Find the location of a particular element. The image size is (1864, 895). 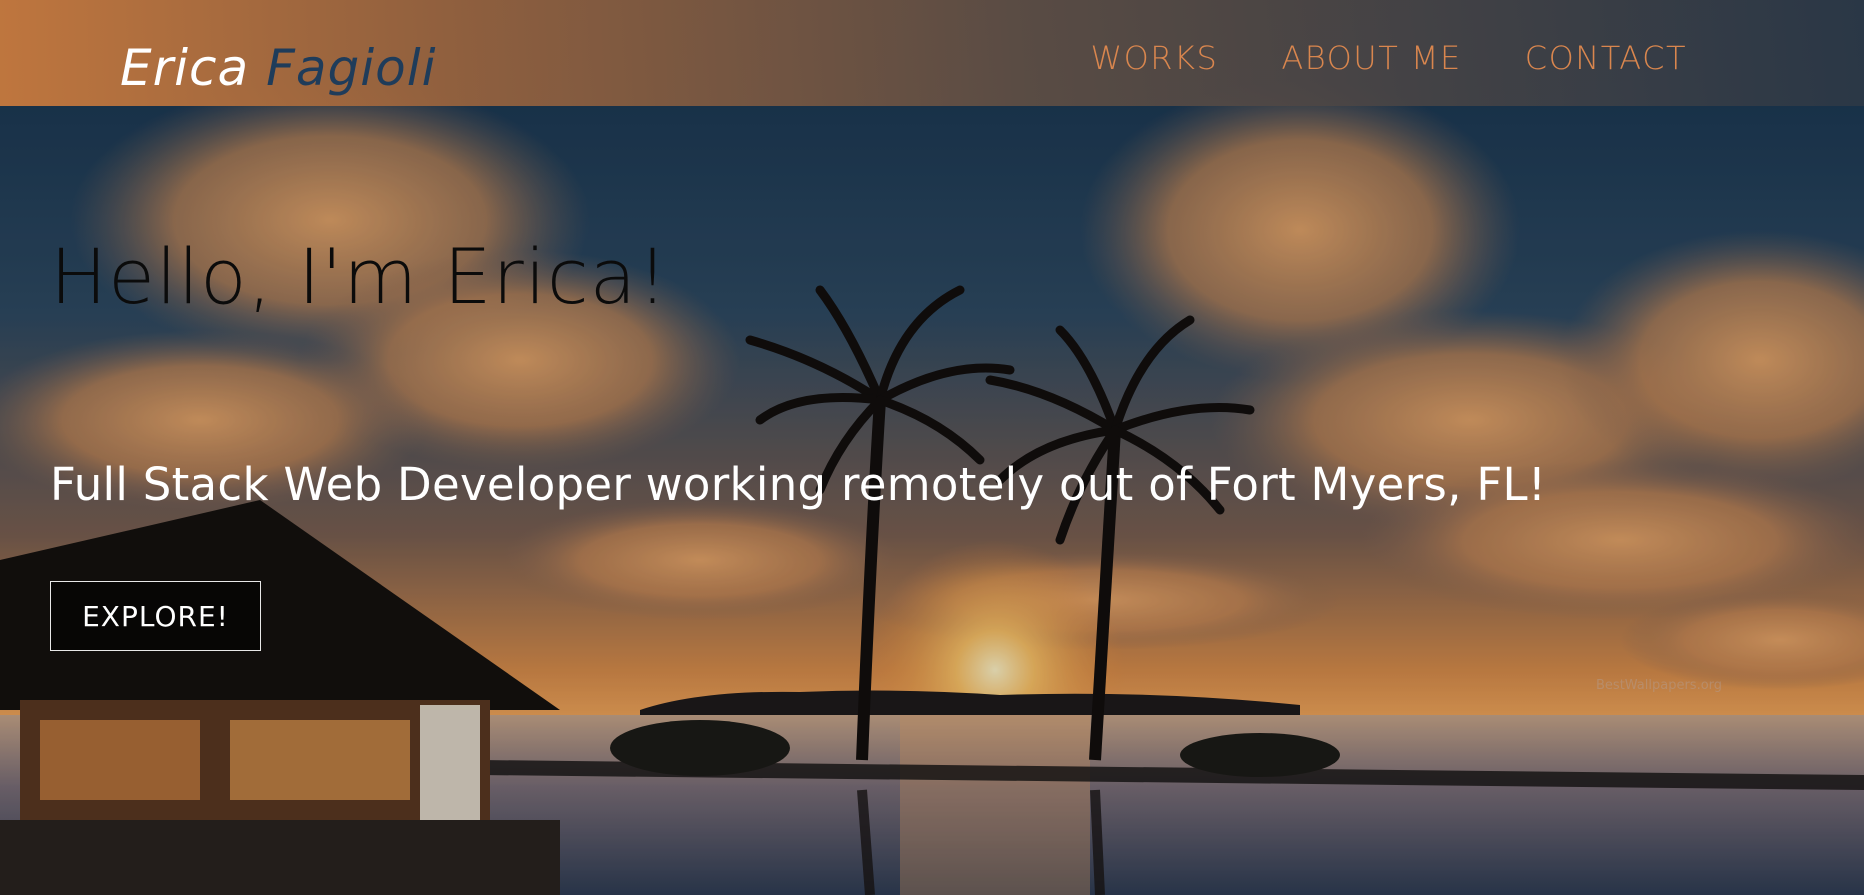

brand-last-name: Fagioli is located at coordinates (351, 68).